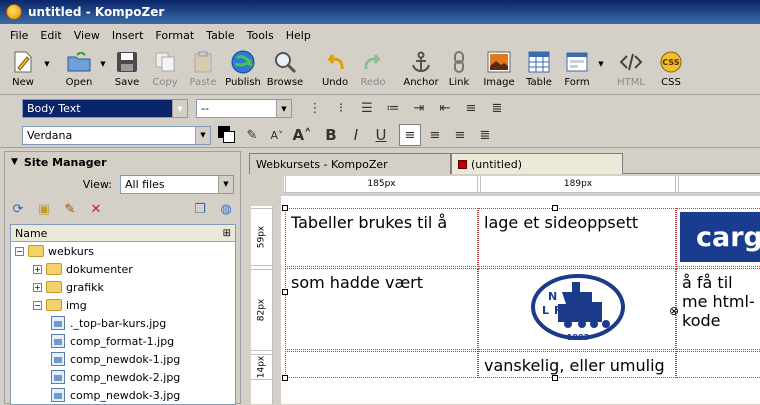 Image resolution: width=760 pixels, height=405 pixels. What do you see at coordinates (719, 184) in the screenshot?
I see `column-width-label` at bounding box center [719, 184].